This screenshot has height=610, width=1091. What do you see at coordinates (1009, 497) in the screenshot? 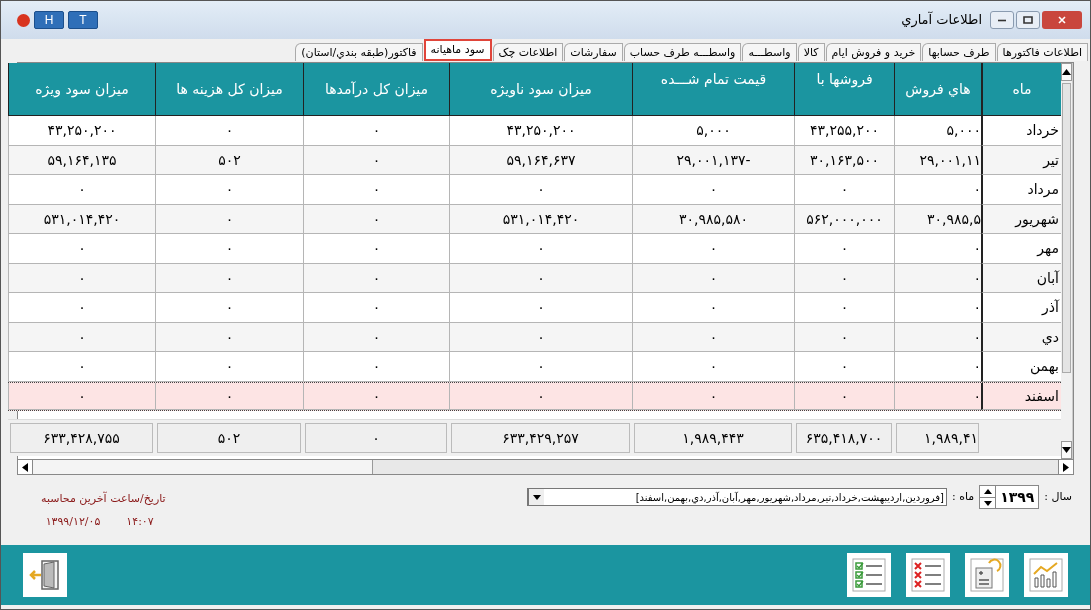
I see `year-spinner: ۱۳۹۹` at bounding box center [1009, 497].